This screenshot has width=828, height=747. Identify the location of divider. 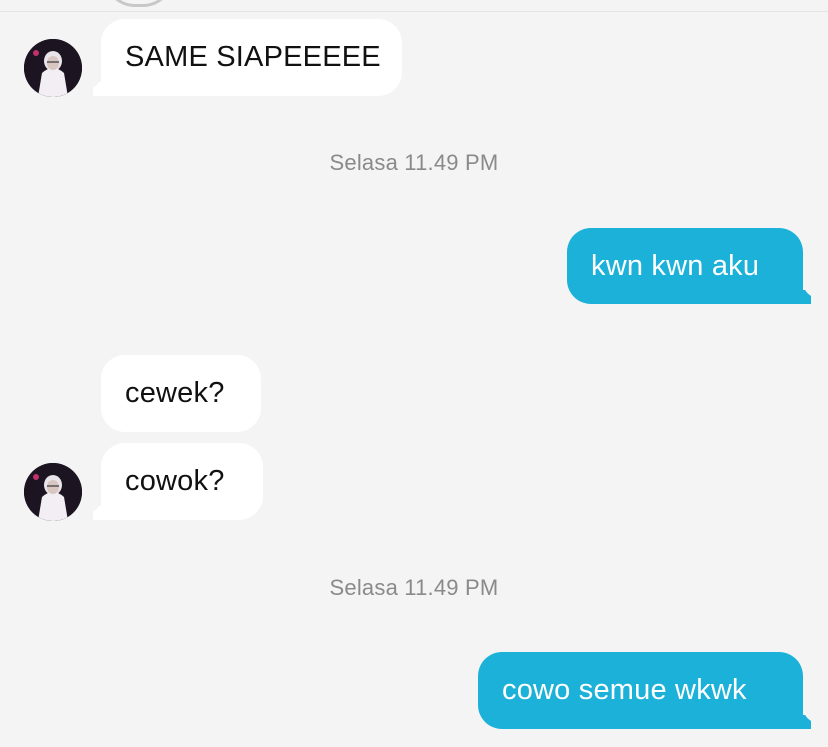
(414, 11).